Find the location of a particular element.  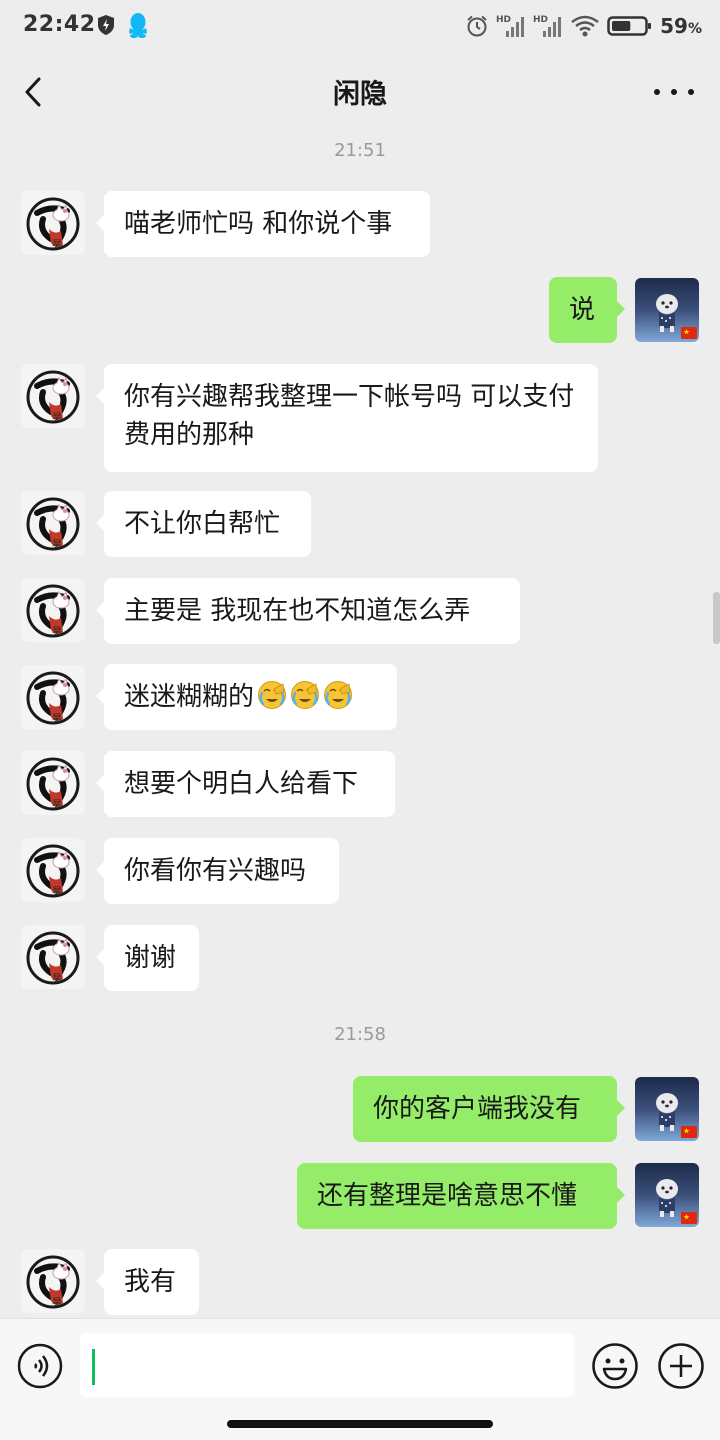

home-indicator is located at coordinates (360, 1424).